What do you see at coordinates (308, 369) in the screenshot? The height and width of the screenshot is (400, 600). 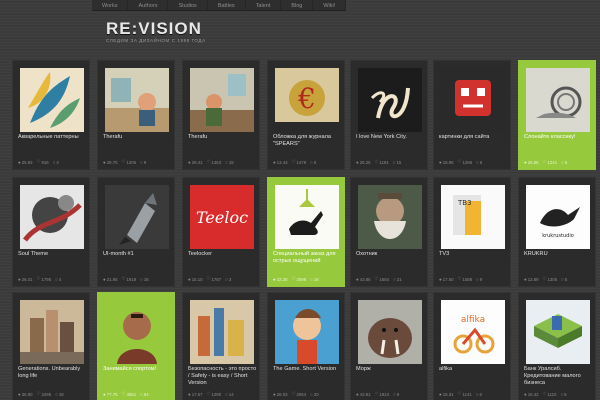 I see `work-title: The Game. Short Version` at bounding box center [308, 369].